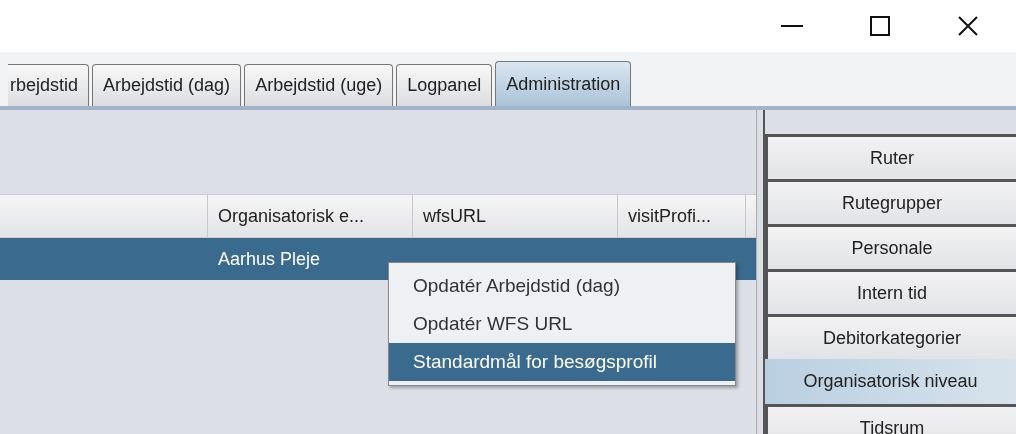  What do you see at coordinates (880, 26) in the screenshot?
I see `maximize-icon` at bounding box center [880, 26].